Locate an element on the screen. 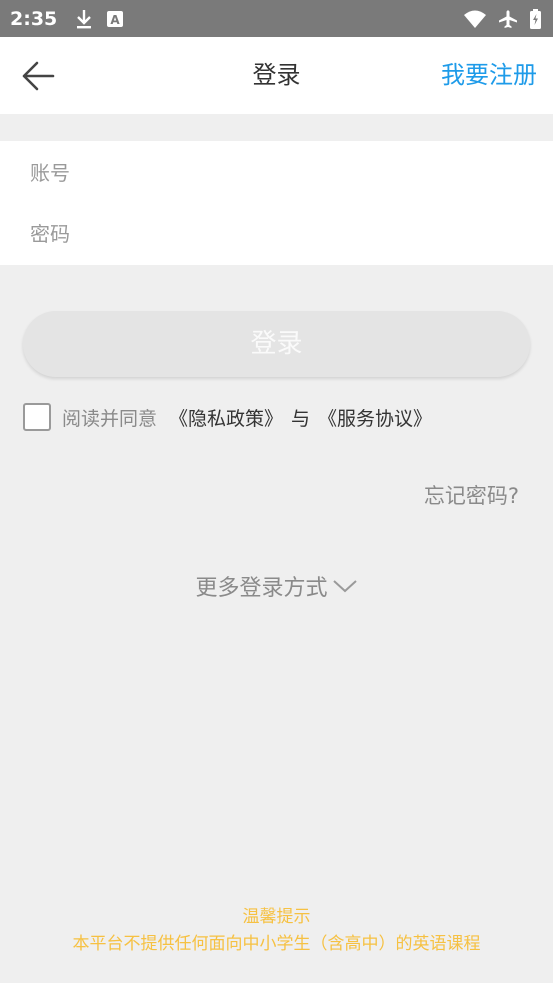  battery-icon is located at coordinates (535, 18).